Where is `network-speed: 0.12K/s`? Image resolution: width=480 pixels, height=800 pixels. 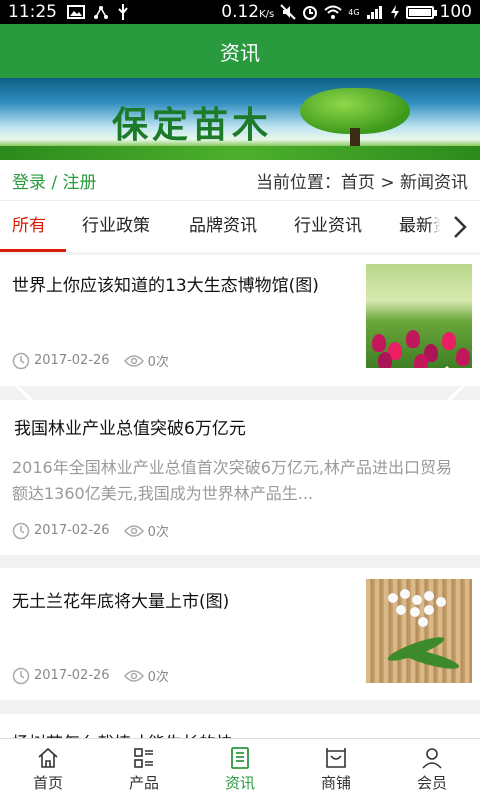 network-speed: 0.12K/s is located at coordinates (248, 12).